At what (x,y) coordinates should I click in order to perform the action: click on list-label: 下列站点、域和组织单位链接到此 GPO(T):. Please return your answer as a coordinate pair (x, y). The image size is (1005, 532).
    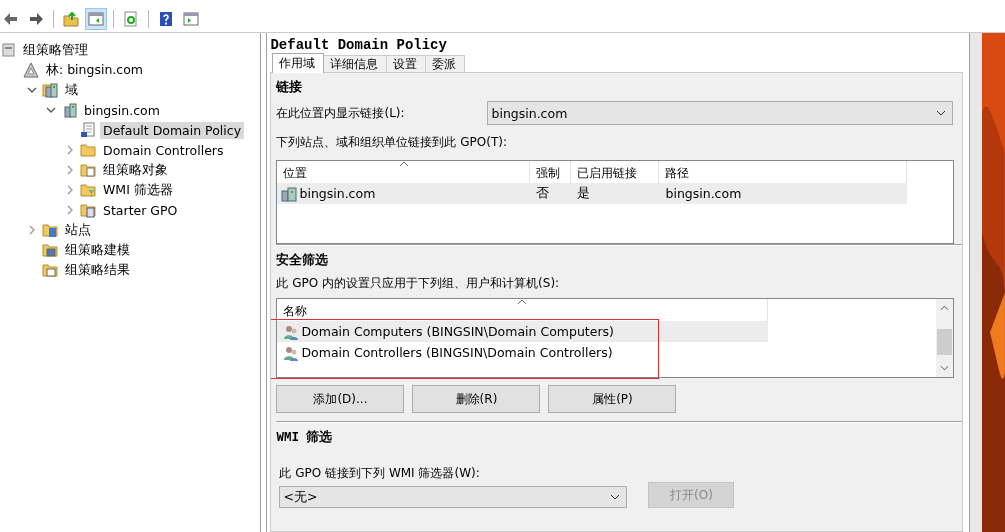
    Looking at the image, I should click on (392, 142).